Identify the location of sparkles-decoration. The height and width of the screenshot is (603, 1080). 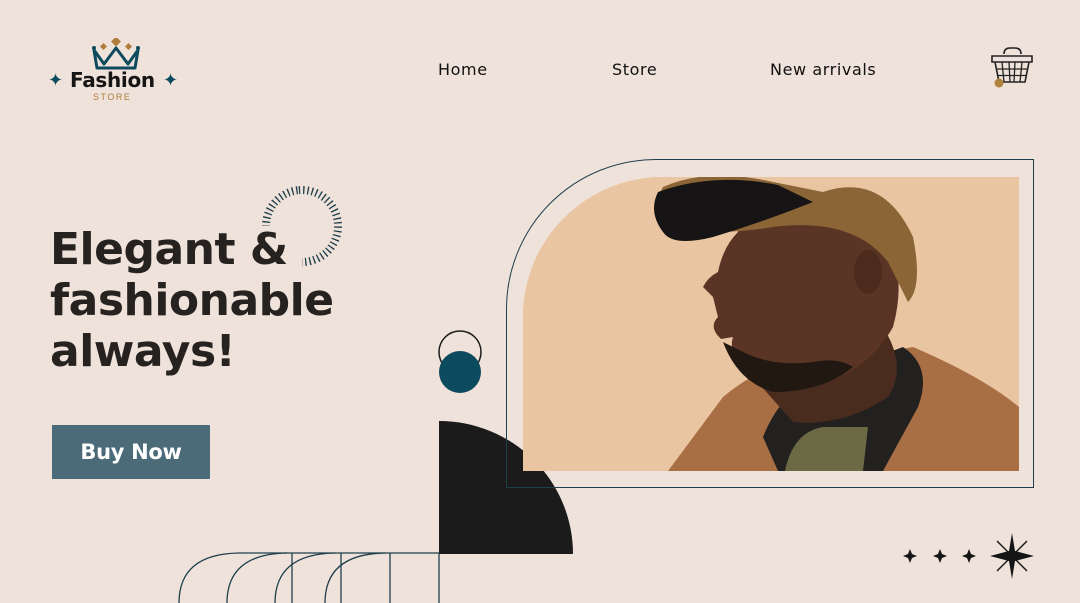
(968, 556).